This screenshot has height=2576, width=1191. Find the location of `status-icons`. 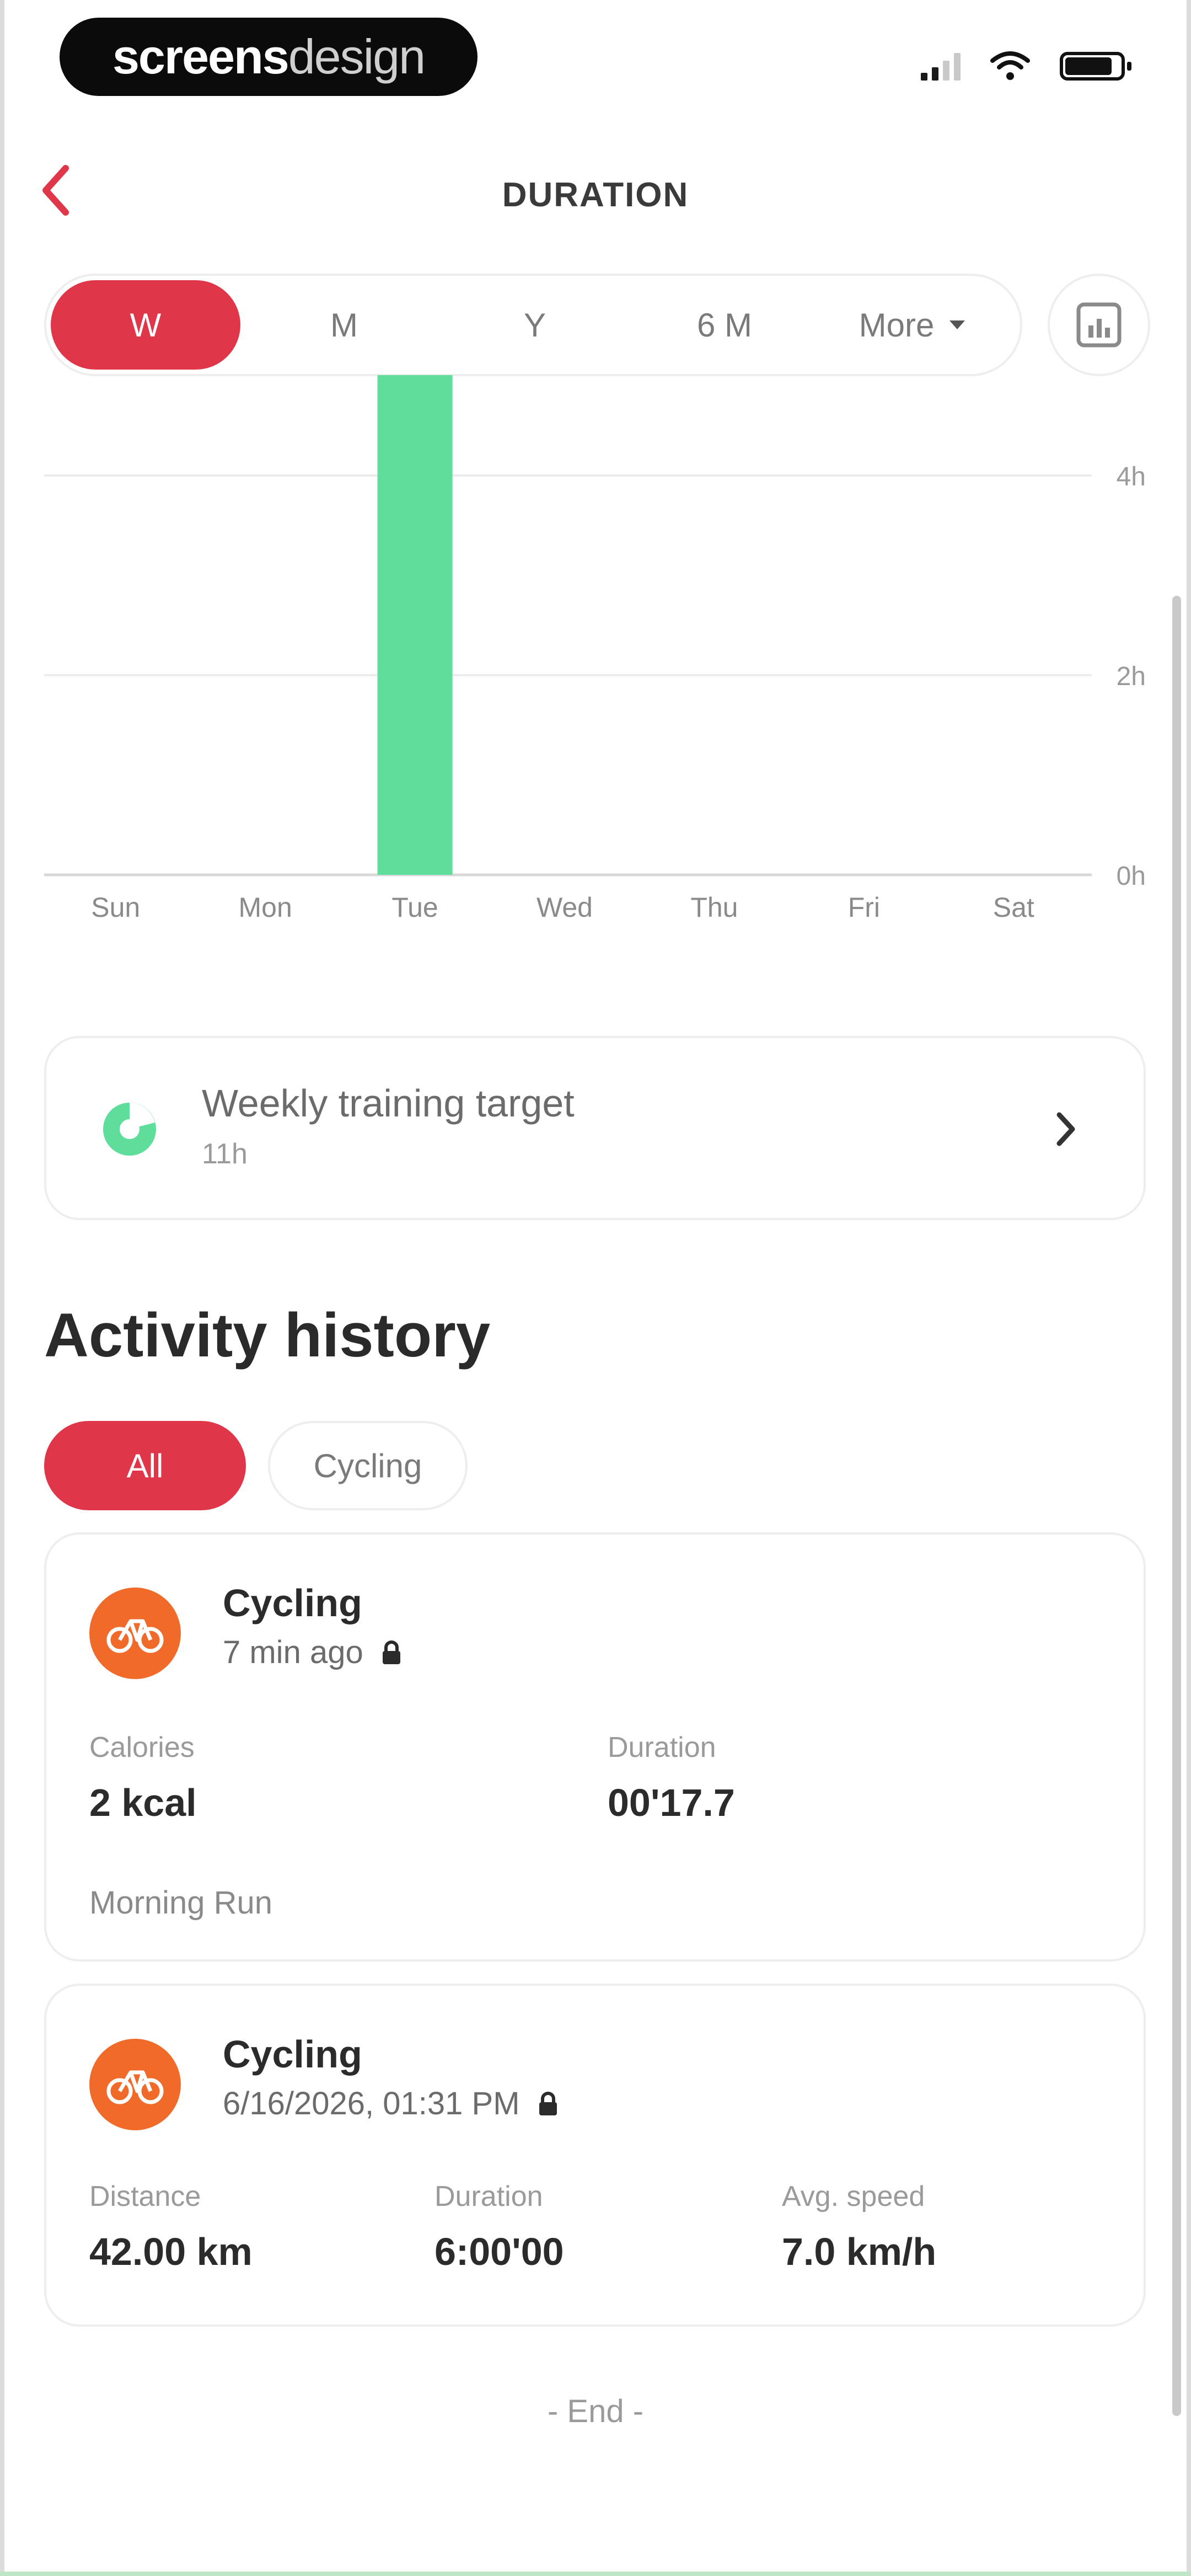

status-icons is located at coordinates (1026, 66).